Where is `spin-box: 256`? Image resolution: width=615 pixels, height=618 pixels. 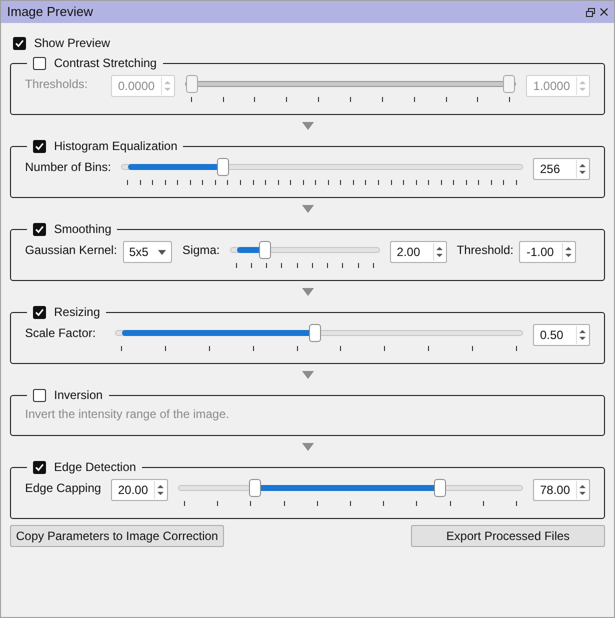 spin-box: 256 is located at coordinates (561, 169).